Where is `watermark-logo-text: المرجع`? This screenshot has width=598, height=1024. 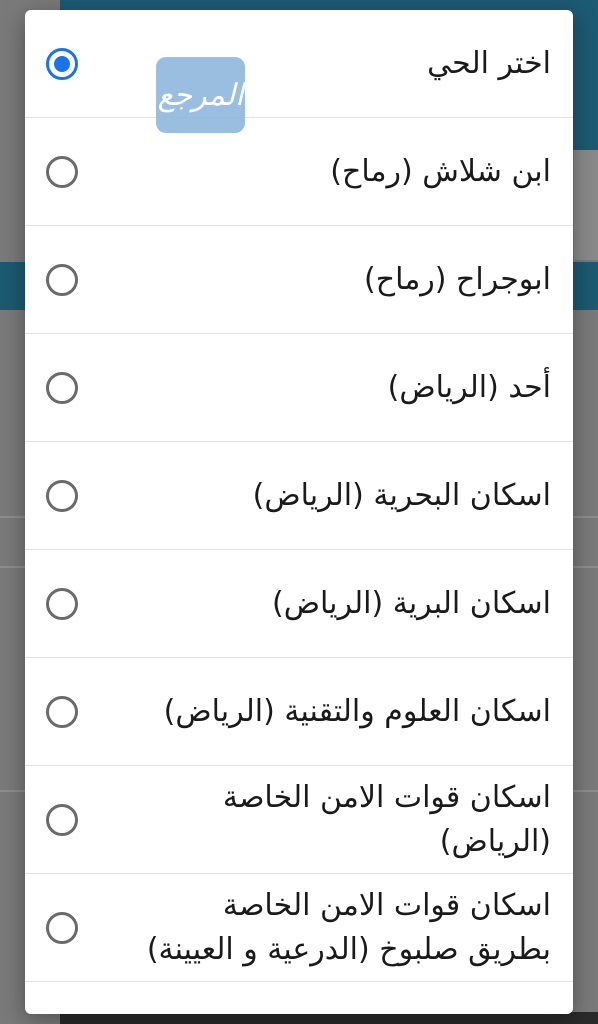
watermark-logo-text: المرجع is located at coordinates (200, 95).